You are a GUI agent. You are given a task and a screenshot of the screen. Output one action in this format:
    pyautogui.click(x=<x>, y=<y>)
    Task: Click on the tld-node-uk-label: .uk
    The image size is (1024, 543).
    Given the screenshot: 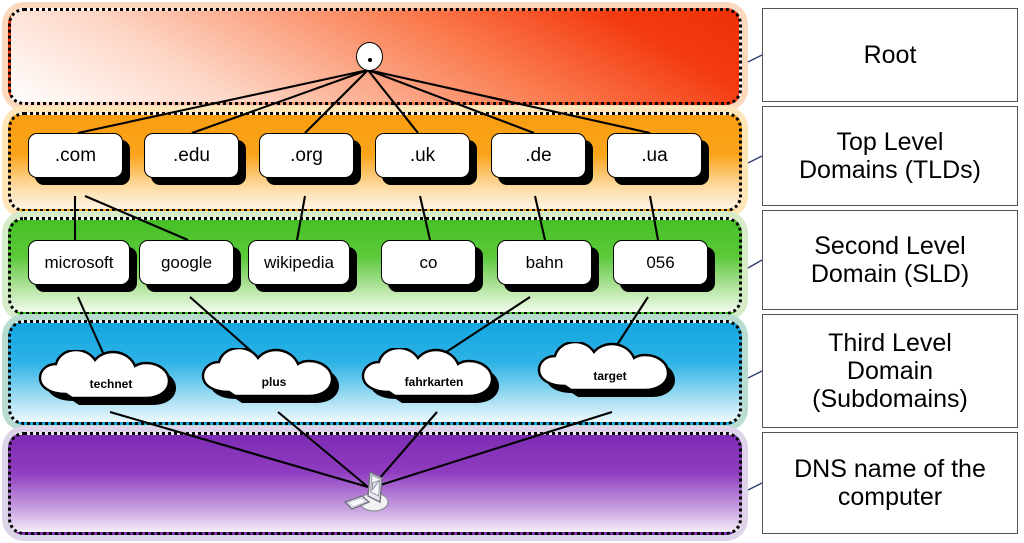 What is the action you would take?
    pyautogui.click(x=422, y=155)
    